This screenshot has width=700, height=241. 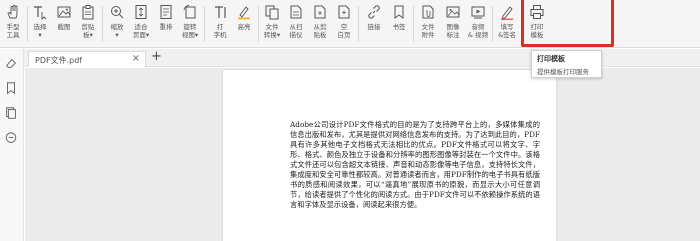 What do you see at coordinates (320, 31) in the screenshot?
I see `from-clipboard-label: 从剪 贴板` at bounding box center [320, 31].